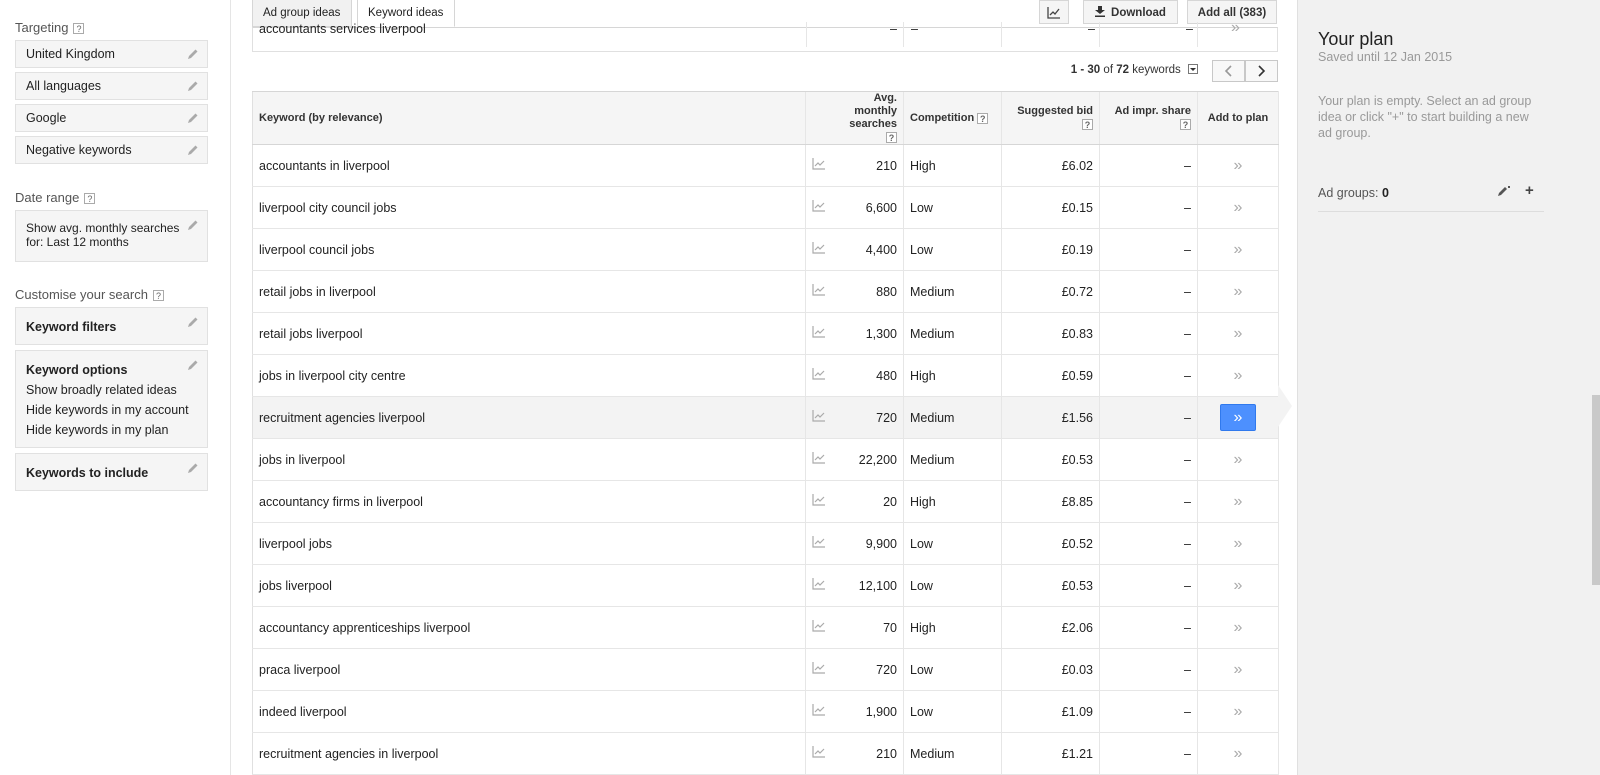 Image resolution: width=1600 pixels, height=775 pixels. Describe the element at coordinates (1130, 12) in the screenshot. I see `download-button: Download` at that location.